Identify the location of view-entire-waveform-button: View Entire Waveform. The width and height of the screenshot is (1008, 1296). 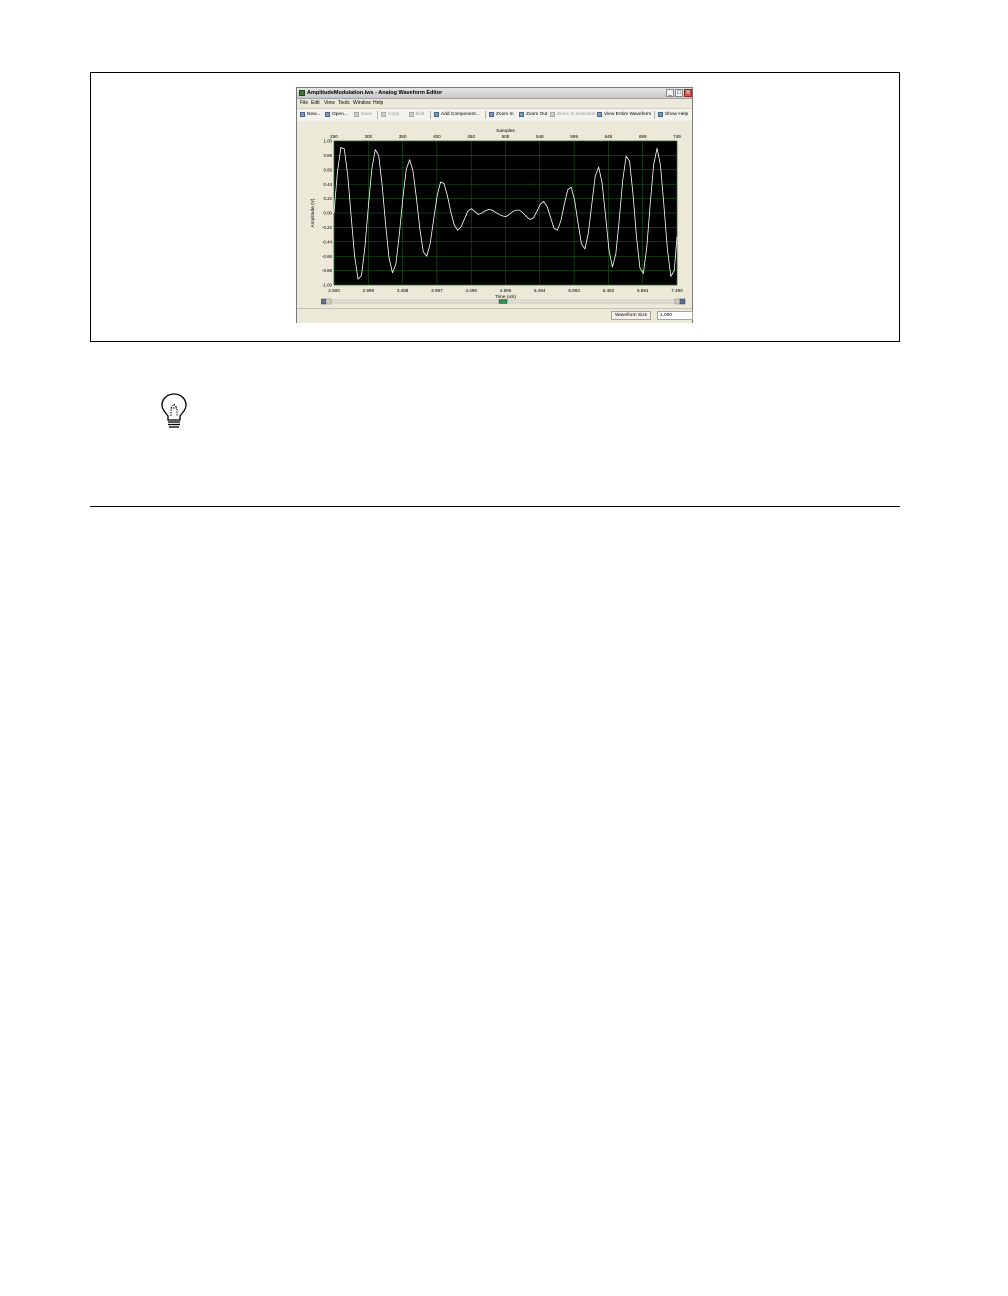
(624, 115).